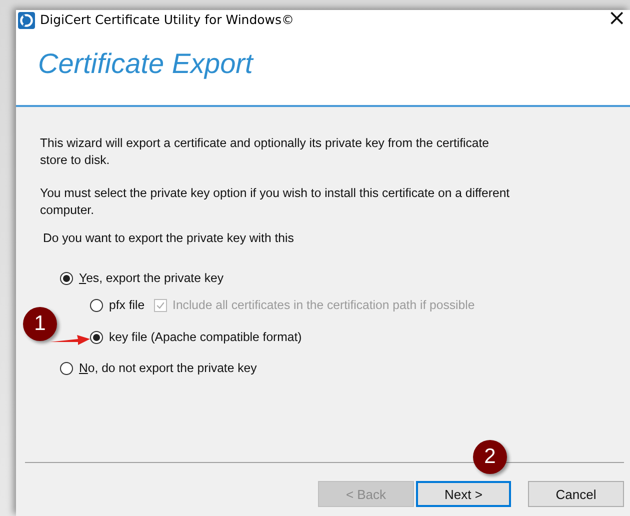 This screenshot has height=516, width=630. Describe the element at coordinates (576, 494) in the screenshot. I see `wizard-button: Cancel` at that location.